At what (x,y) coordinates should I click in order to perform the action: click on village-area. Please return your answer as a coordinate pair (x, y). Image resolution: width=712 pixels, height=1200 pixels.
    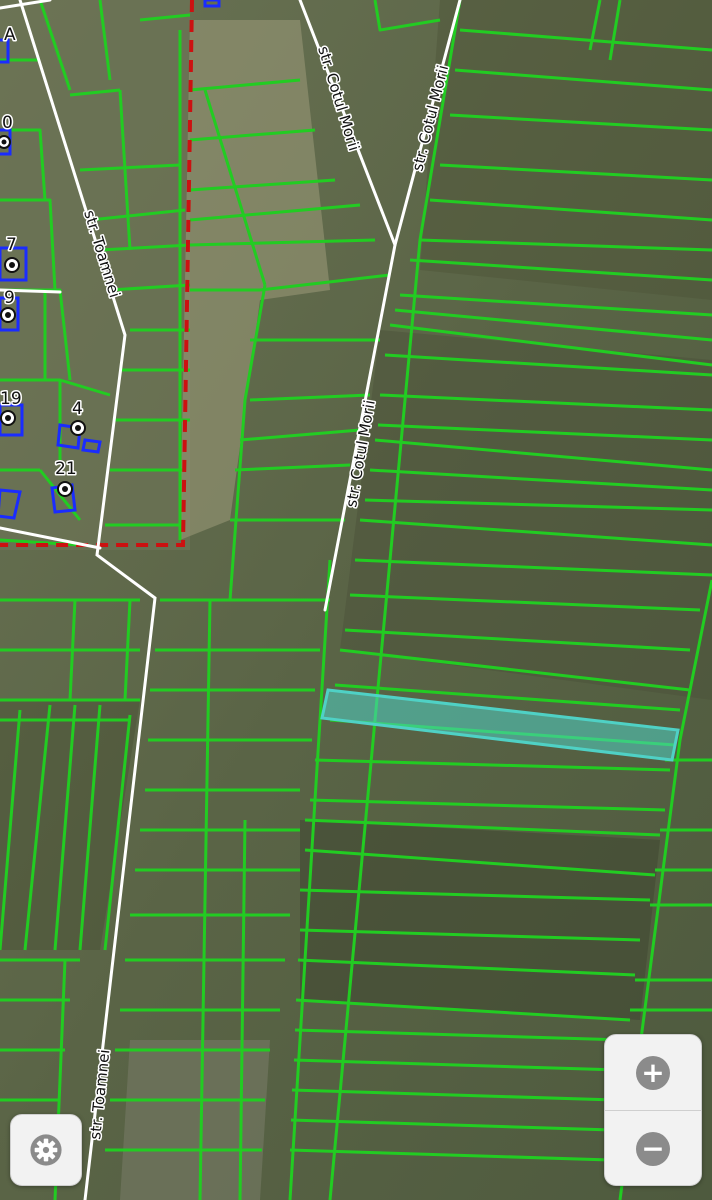
    Looking at the image, I should click on (95, 275).